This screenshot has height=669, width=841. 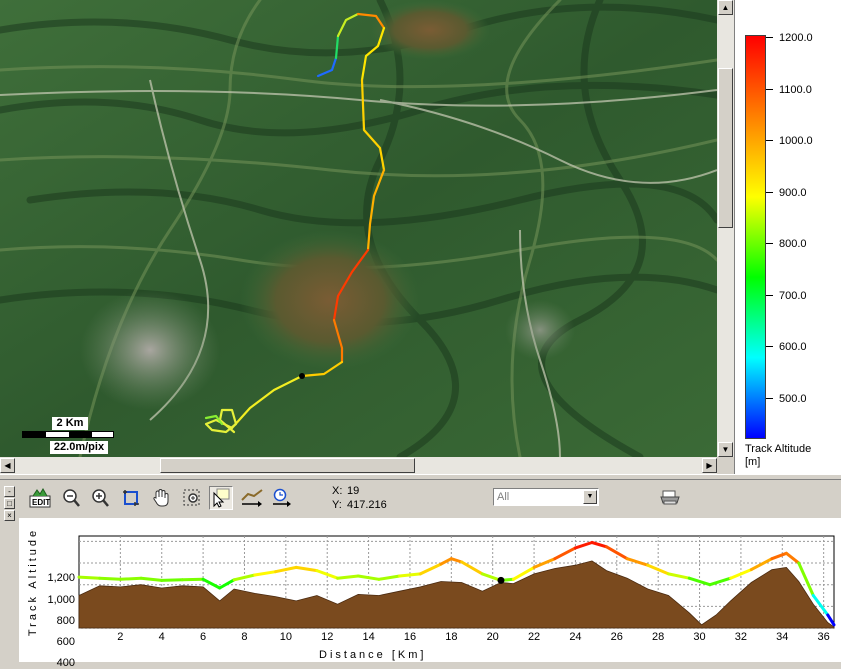 I want to click on legend-label: 1000.0, so click(x=796, y=141).